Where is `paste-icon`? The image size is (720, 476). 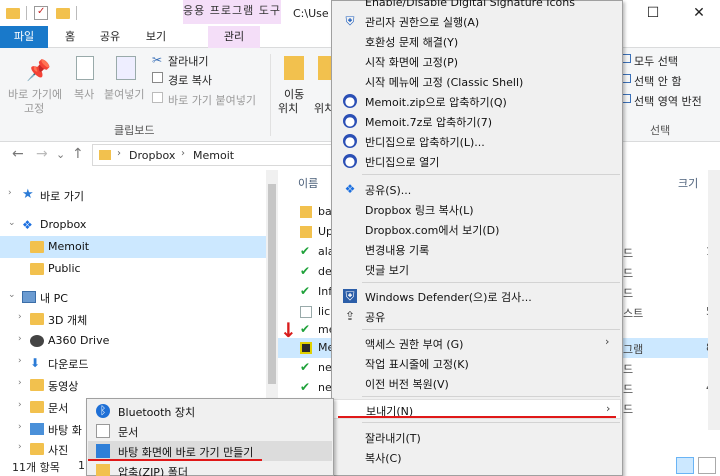
paste-icon is located at coordinates (126, 68).